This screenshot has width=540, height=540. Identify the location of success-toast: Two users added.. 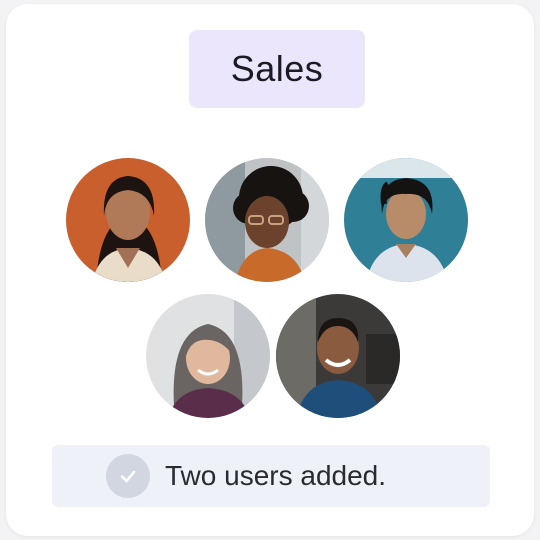
(271, 476).